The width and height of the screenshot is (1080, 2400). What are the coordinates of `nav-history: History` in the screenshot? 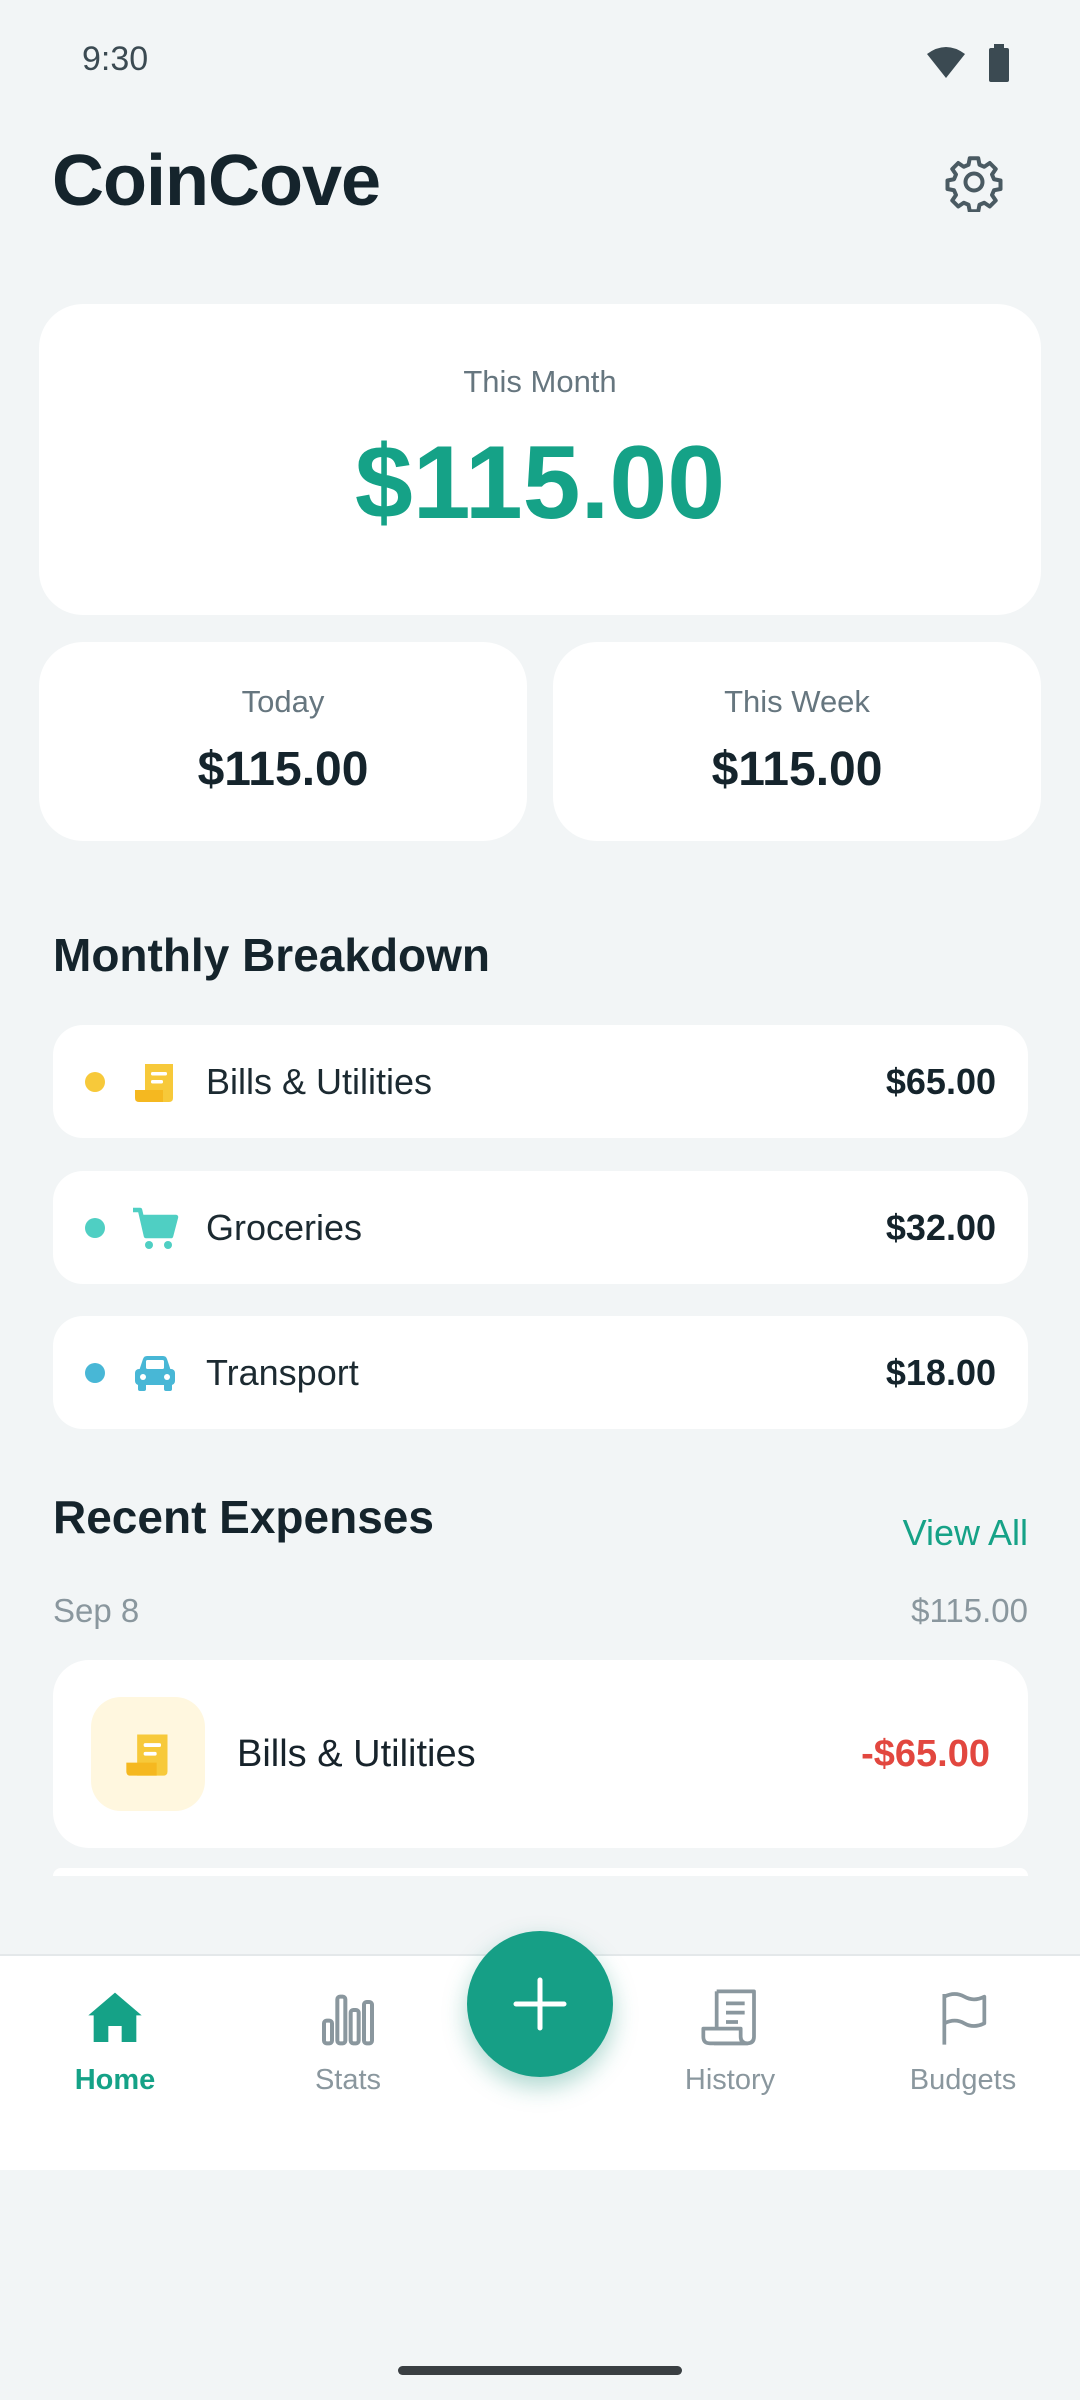 It's located at (730, 2041).